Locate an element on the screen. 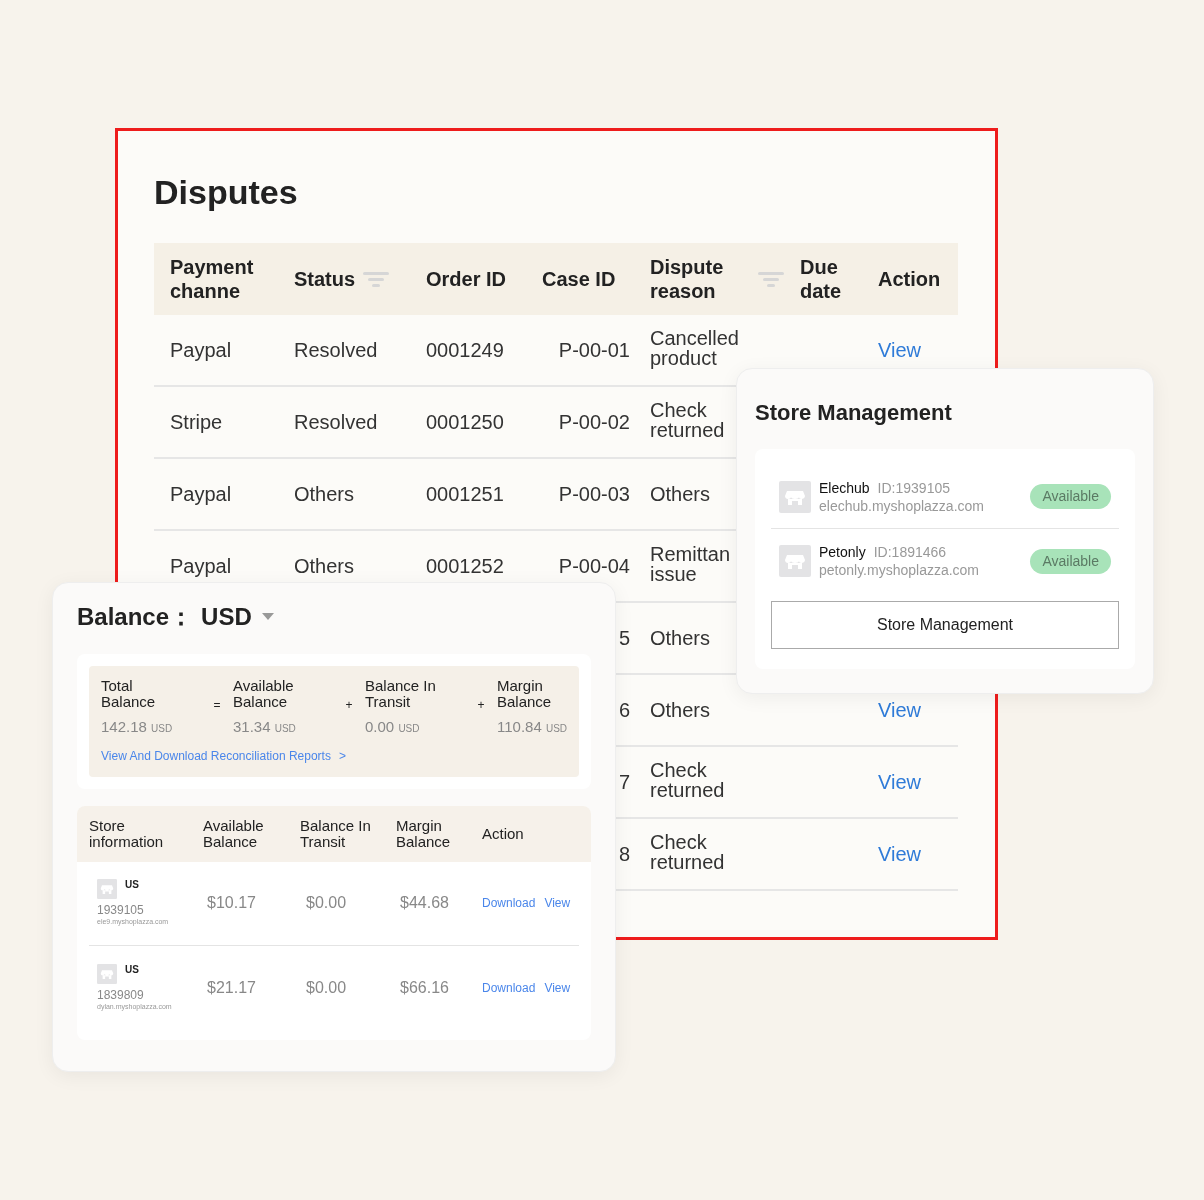 The image size is (1204, 1200). caret-icon is located at coordinates (267, 617).